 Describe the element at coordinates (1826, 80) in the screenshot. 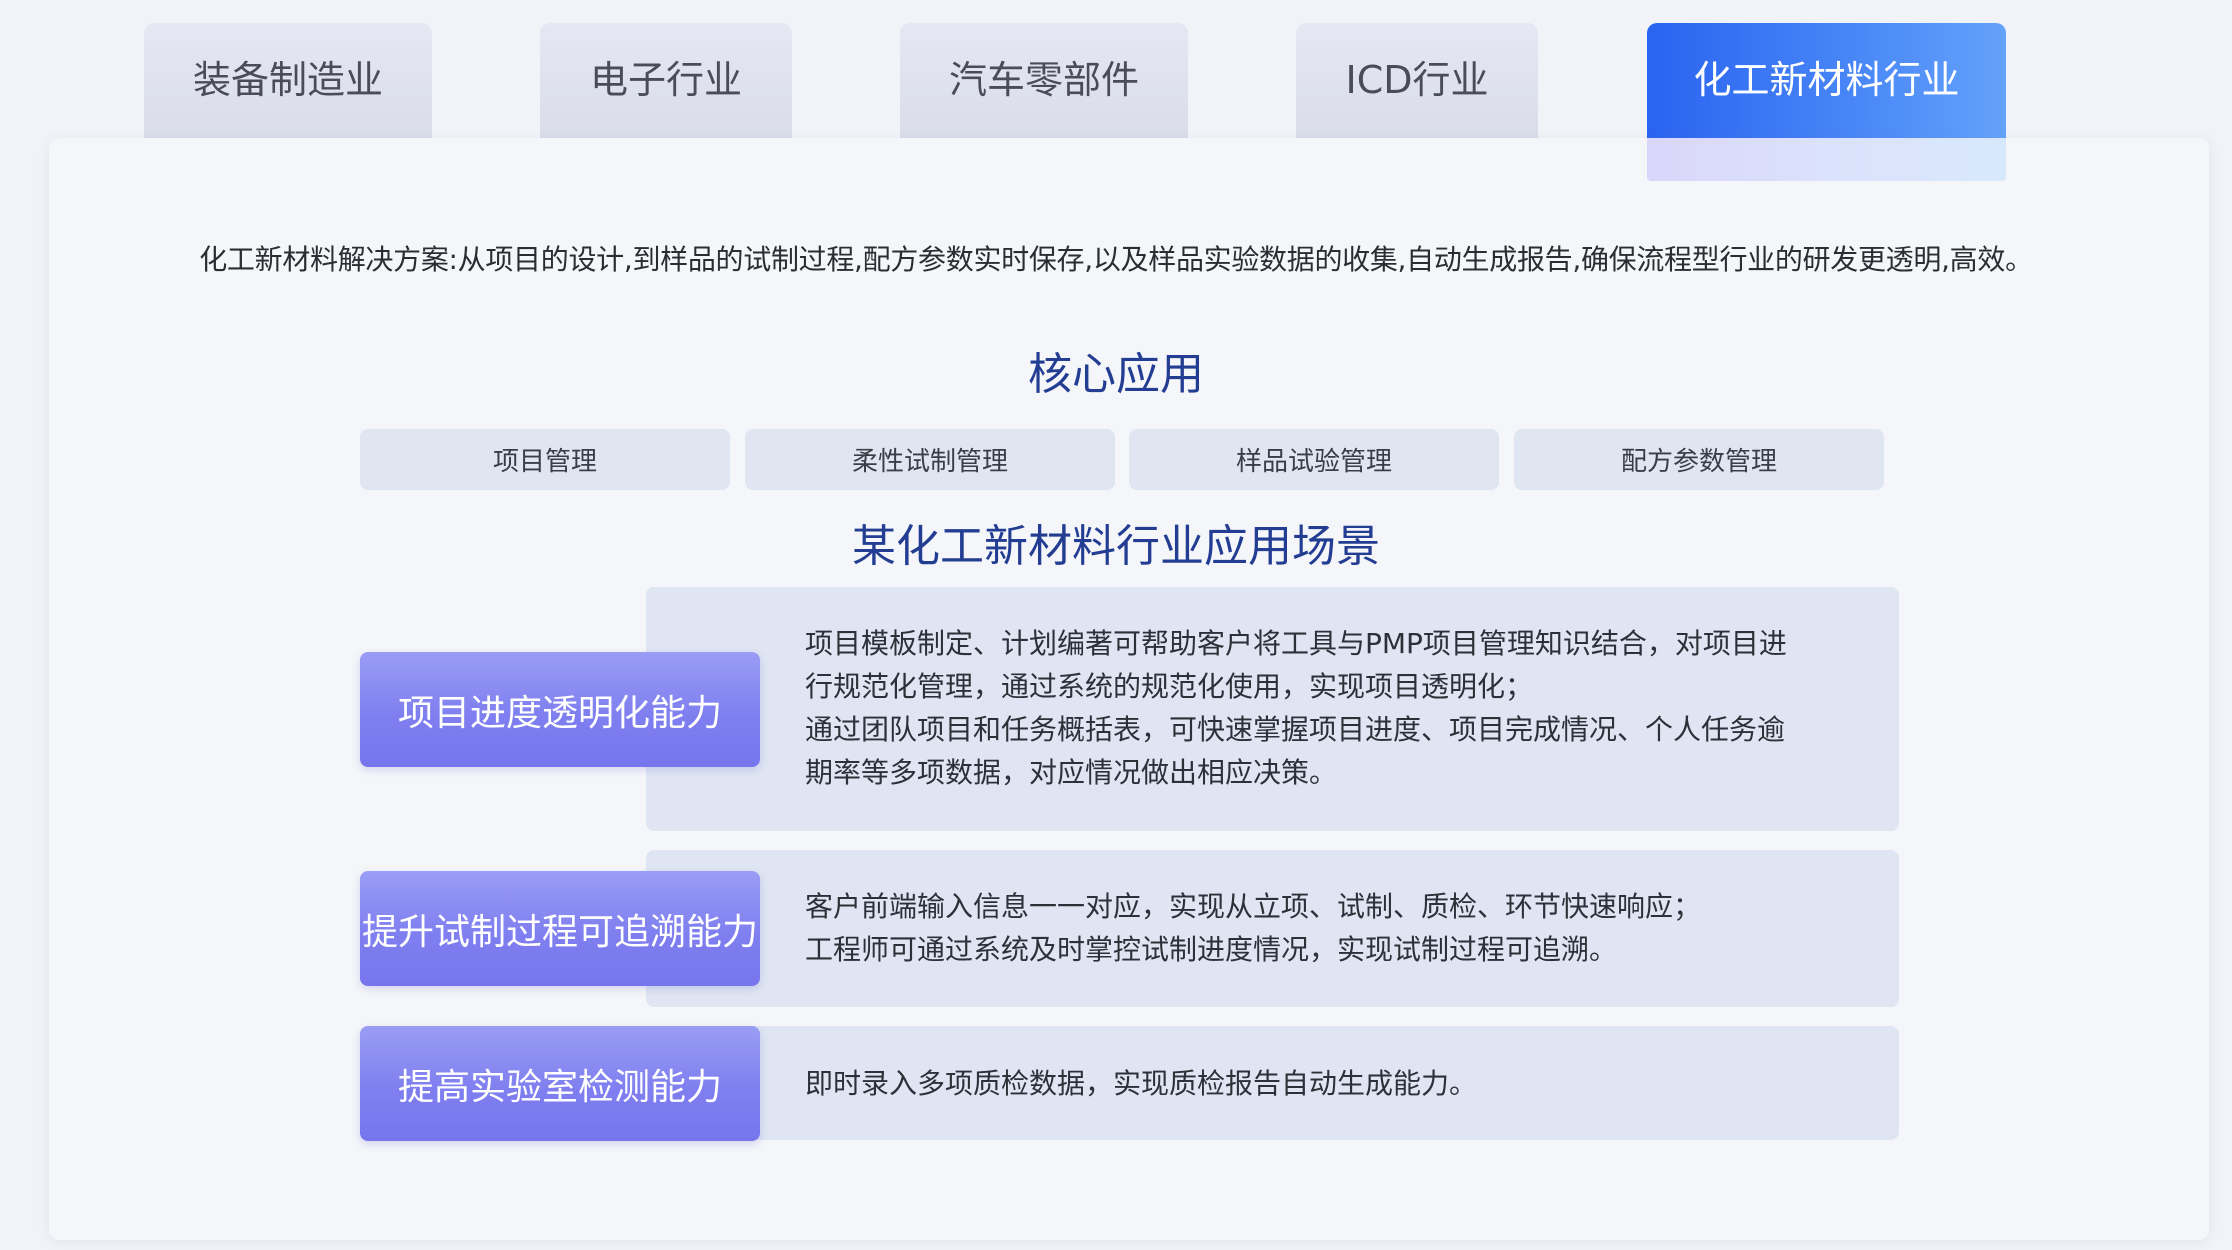

I see `tab-chemical-new-materials: 化工新材料行业` at that location.